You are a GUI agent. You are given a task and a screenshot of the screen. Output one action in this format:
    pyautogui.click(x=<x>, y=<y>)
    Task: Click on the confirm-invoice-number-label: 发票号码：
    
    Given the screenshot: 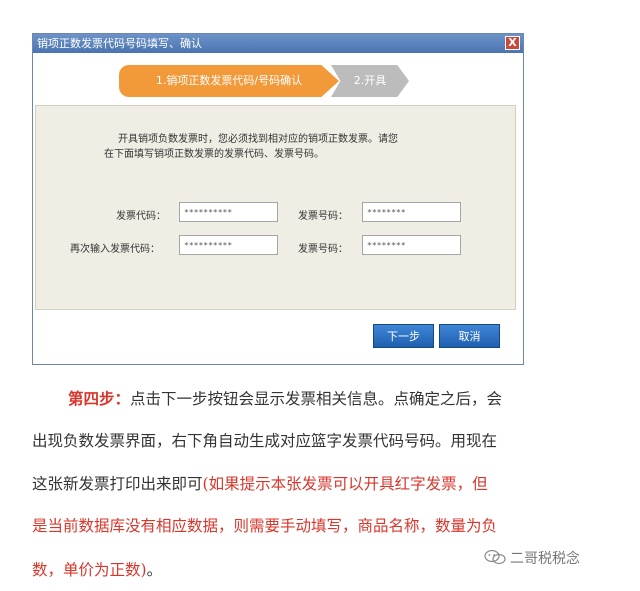 What is the action you would take?
    pyautogui.click(x=323, y=249)
    